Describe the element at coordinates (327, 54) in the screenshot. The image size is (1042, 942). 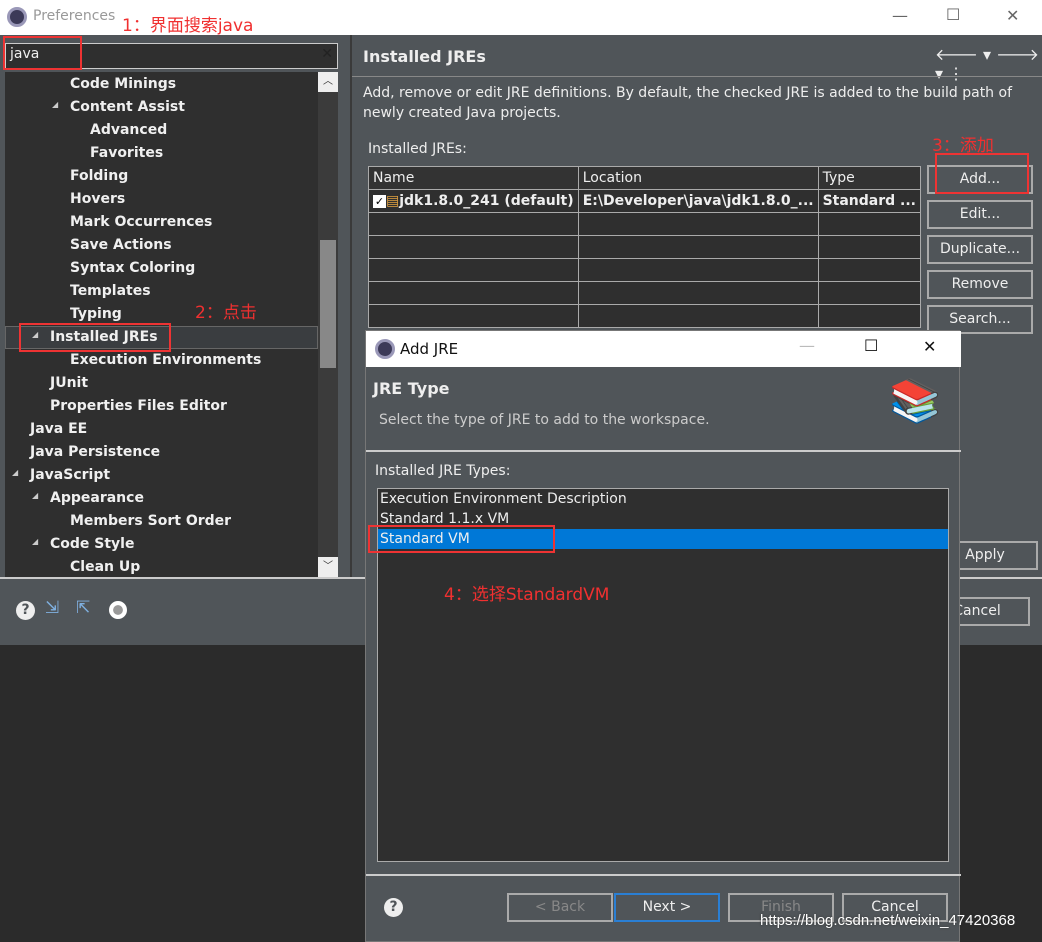
I see `clear-icon: ✕` at that location.